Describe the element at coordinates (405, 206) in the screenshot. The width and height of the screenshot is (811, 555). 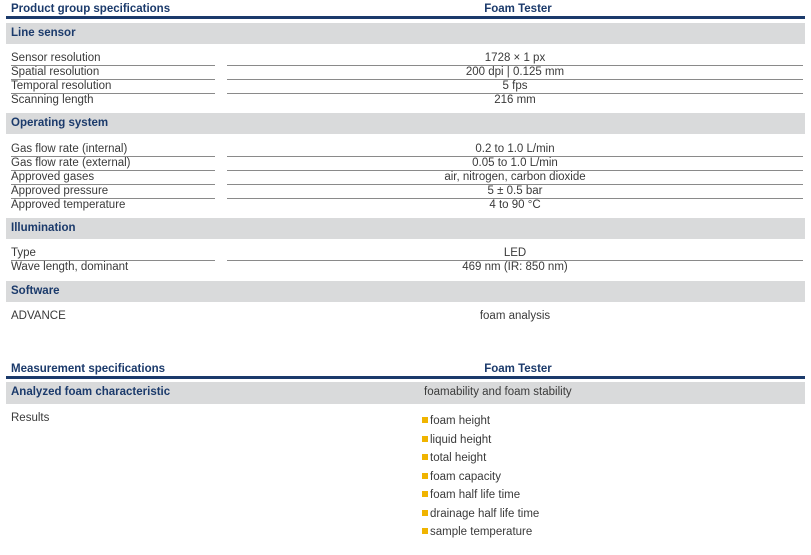
I see `spec-row: Approved temperature 4 to 90 °C` at that location.